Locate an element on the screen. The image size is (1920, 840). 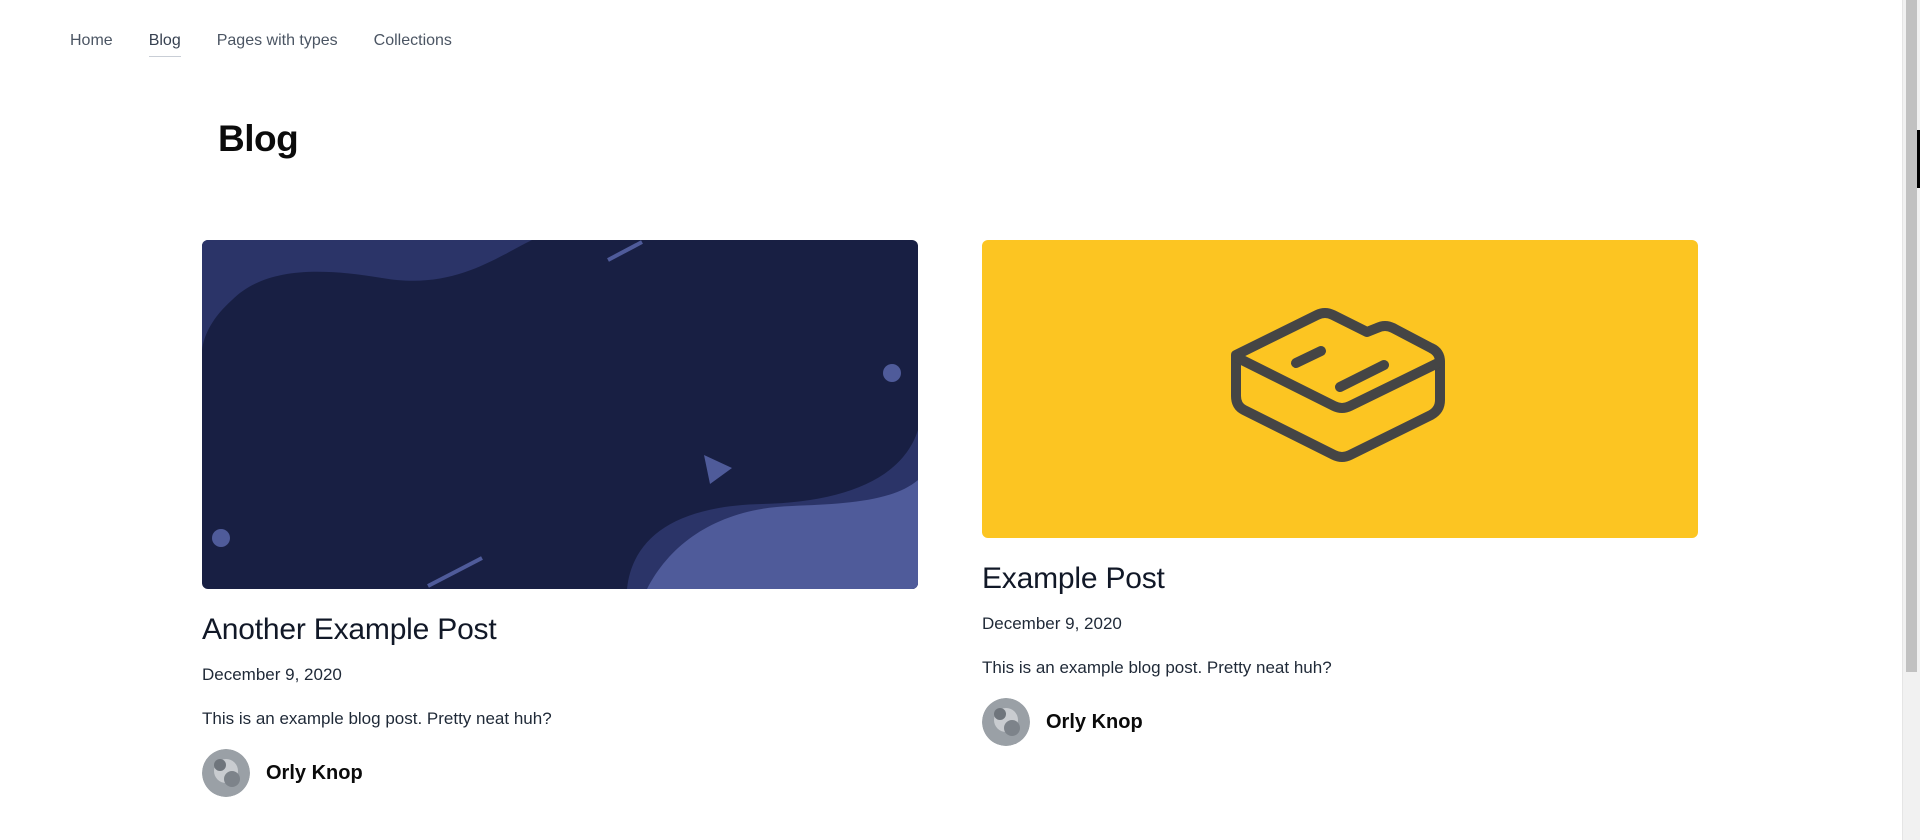
post-title: Another Example Post is located at coordinates (560, 630).